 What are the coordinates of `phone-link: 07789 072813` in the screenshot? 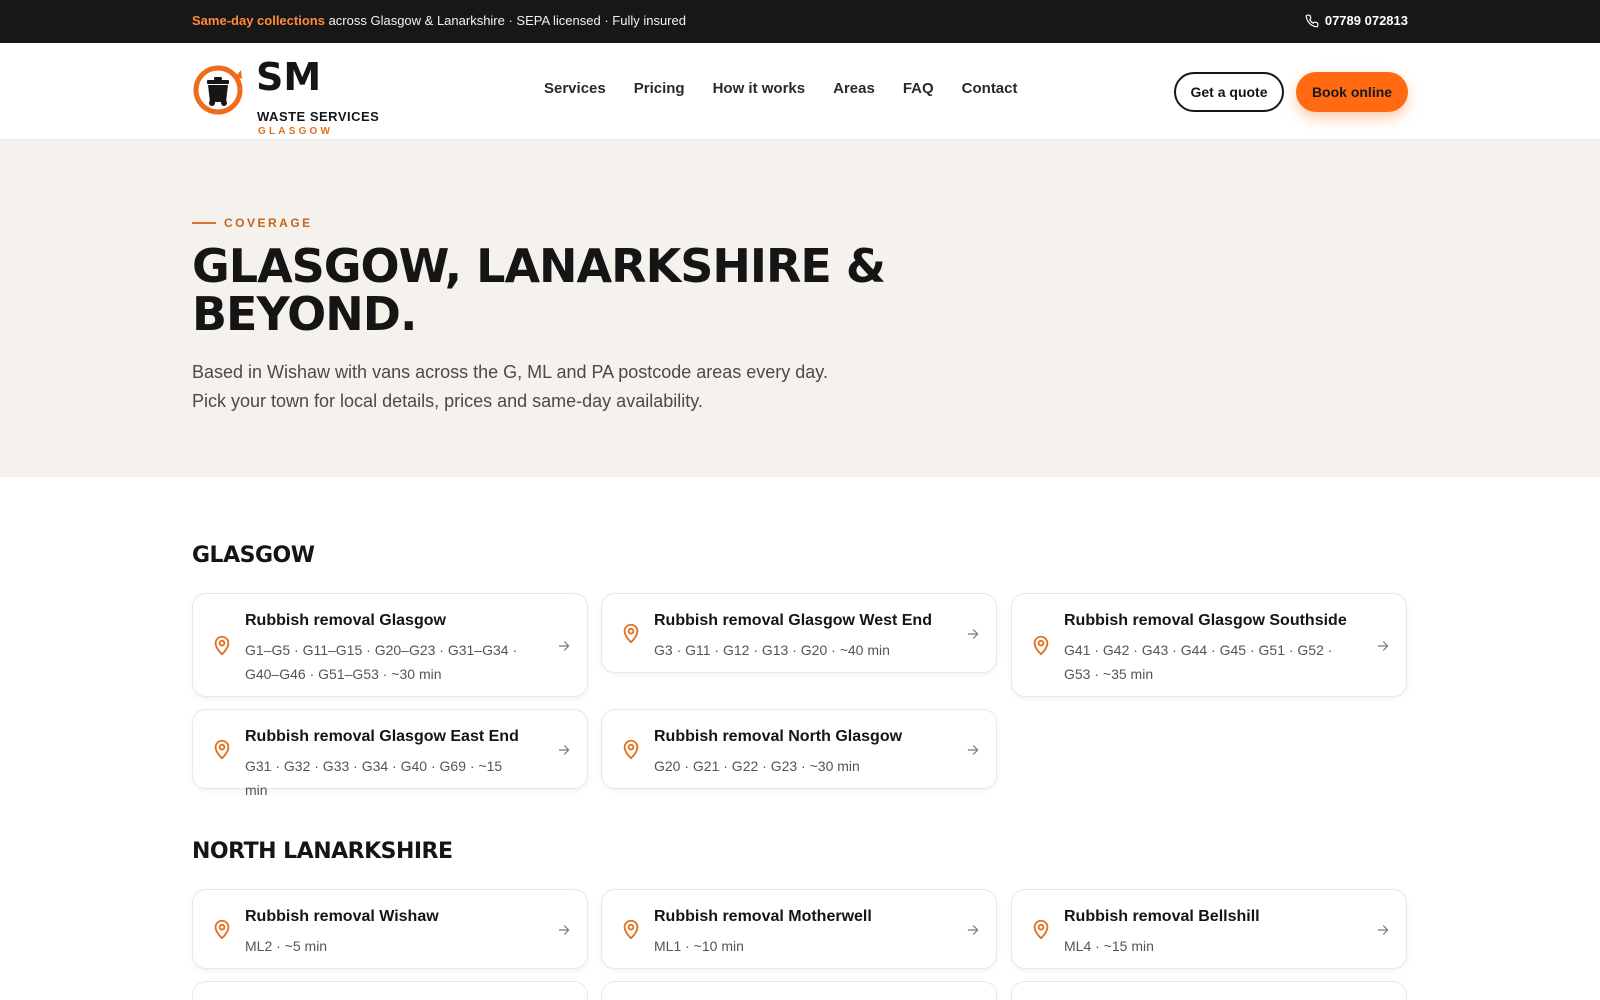 It's located at (1356, 20).